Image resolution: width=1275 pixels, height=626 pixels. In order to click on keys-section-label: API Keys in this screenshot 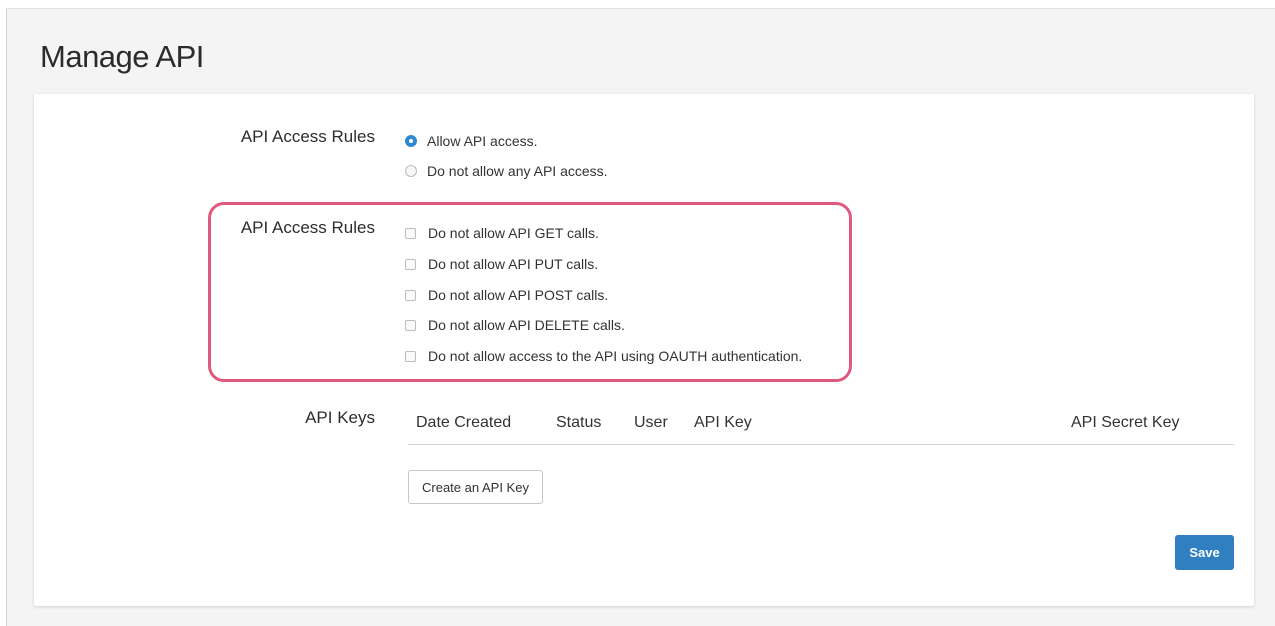, I will do `click(340, 417)`.